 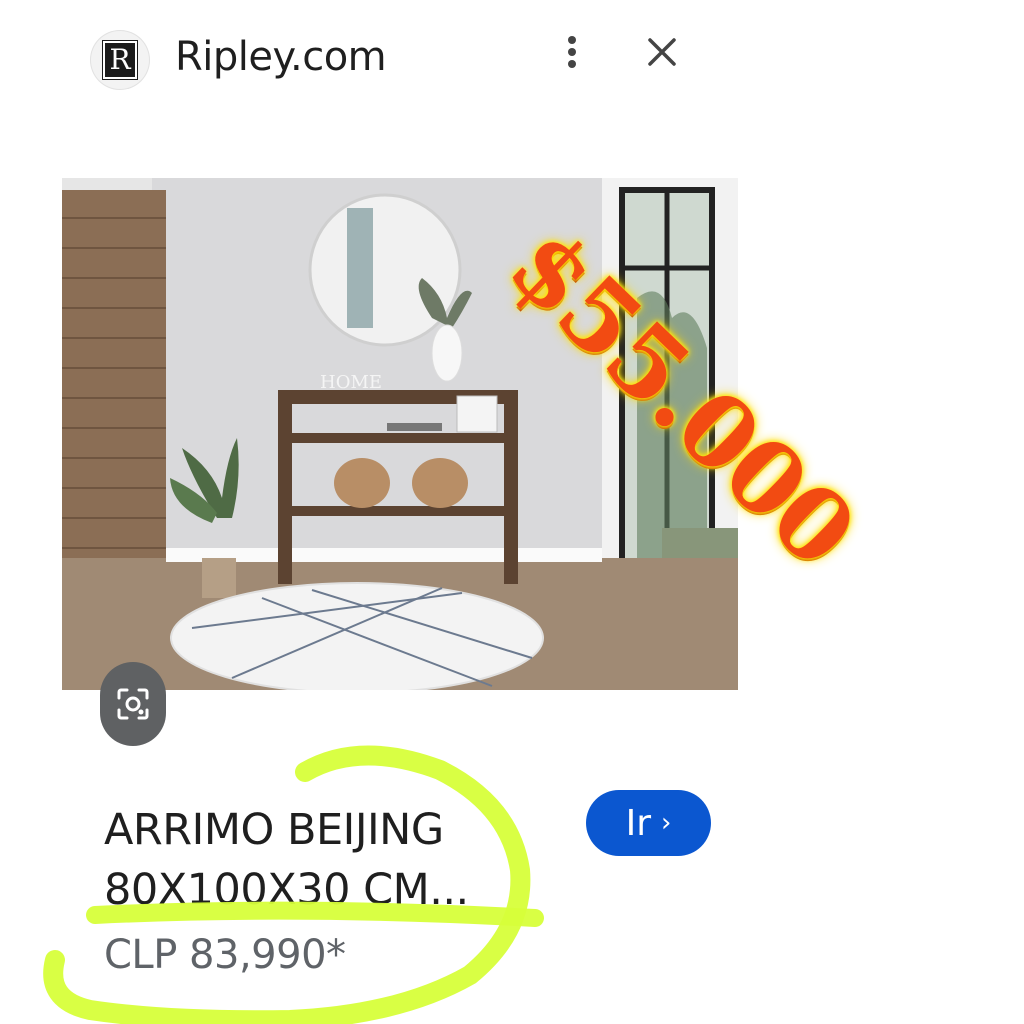 I want to click on go-button-label: Ir, so click(x=638, y=823).